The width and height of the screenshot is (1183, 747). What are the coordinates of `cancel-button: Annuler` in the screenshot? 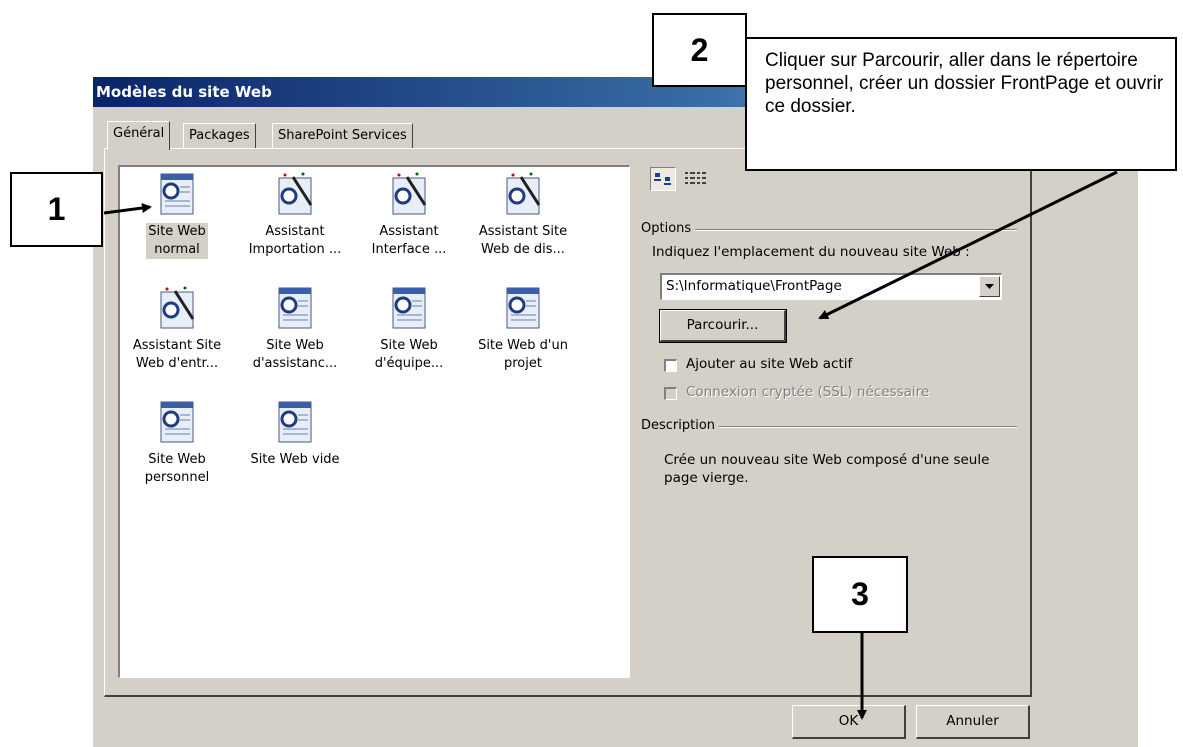 It's located at (973, 722).